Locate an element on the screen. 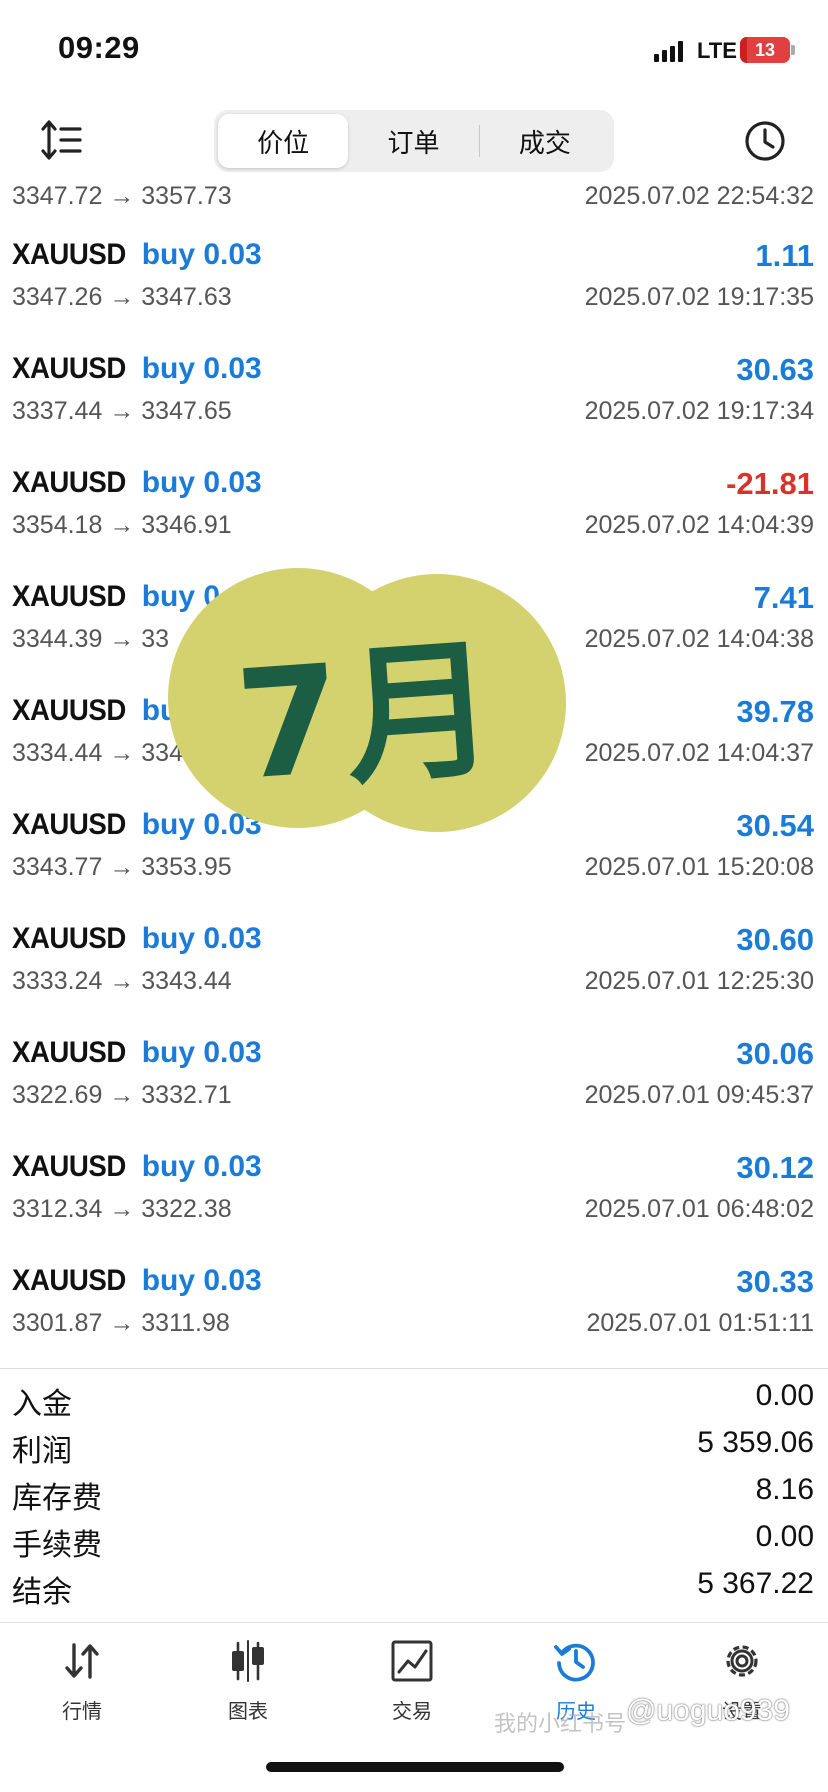 The height and width of the screenshot is (1792, 828). tab-deals: 成交 is located at coordinates (545, 141).